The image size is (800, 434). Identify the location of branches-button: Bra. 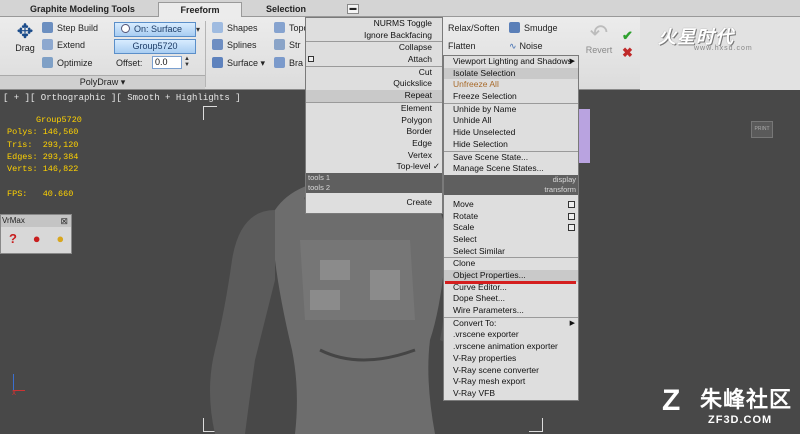
(288, 63).